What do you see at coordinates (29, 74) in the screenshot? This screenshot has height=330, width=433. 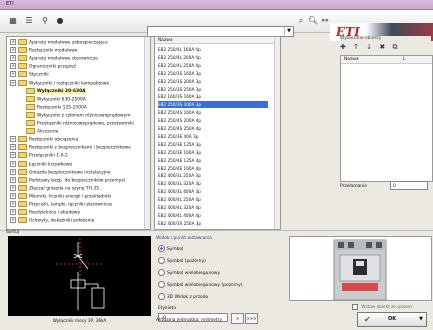 I see `tree-item: + Styczniki` at bounding box center [29, 74].